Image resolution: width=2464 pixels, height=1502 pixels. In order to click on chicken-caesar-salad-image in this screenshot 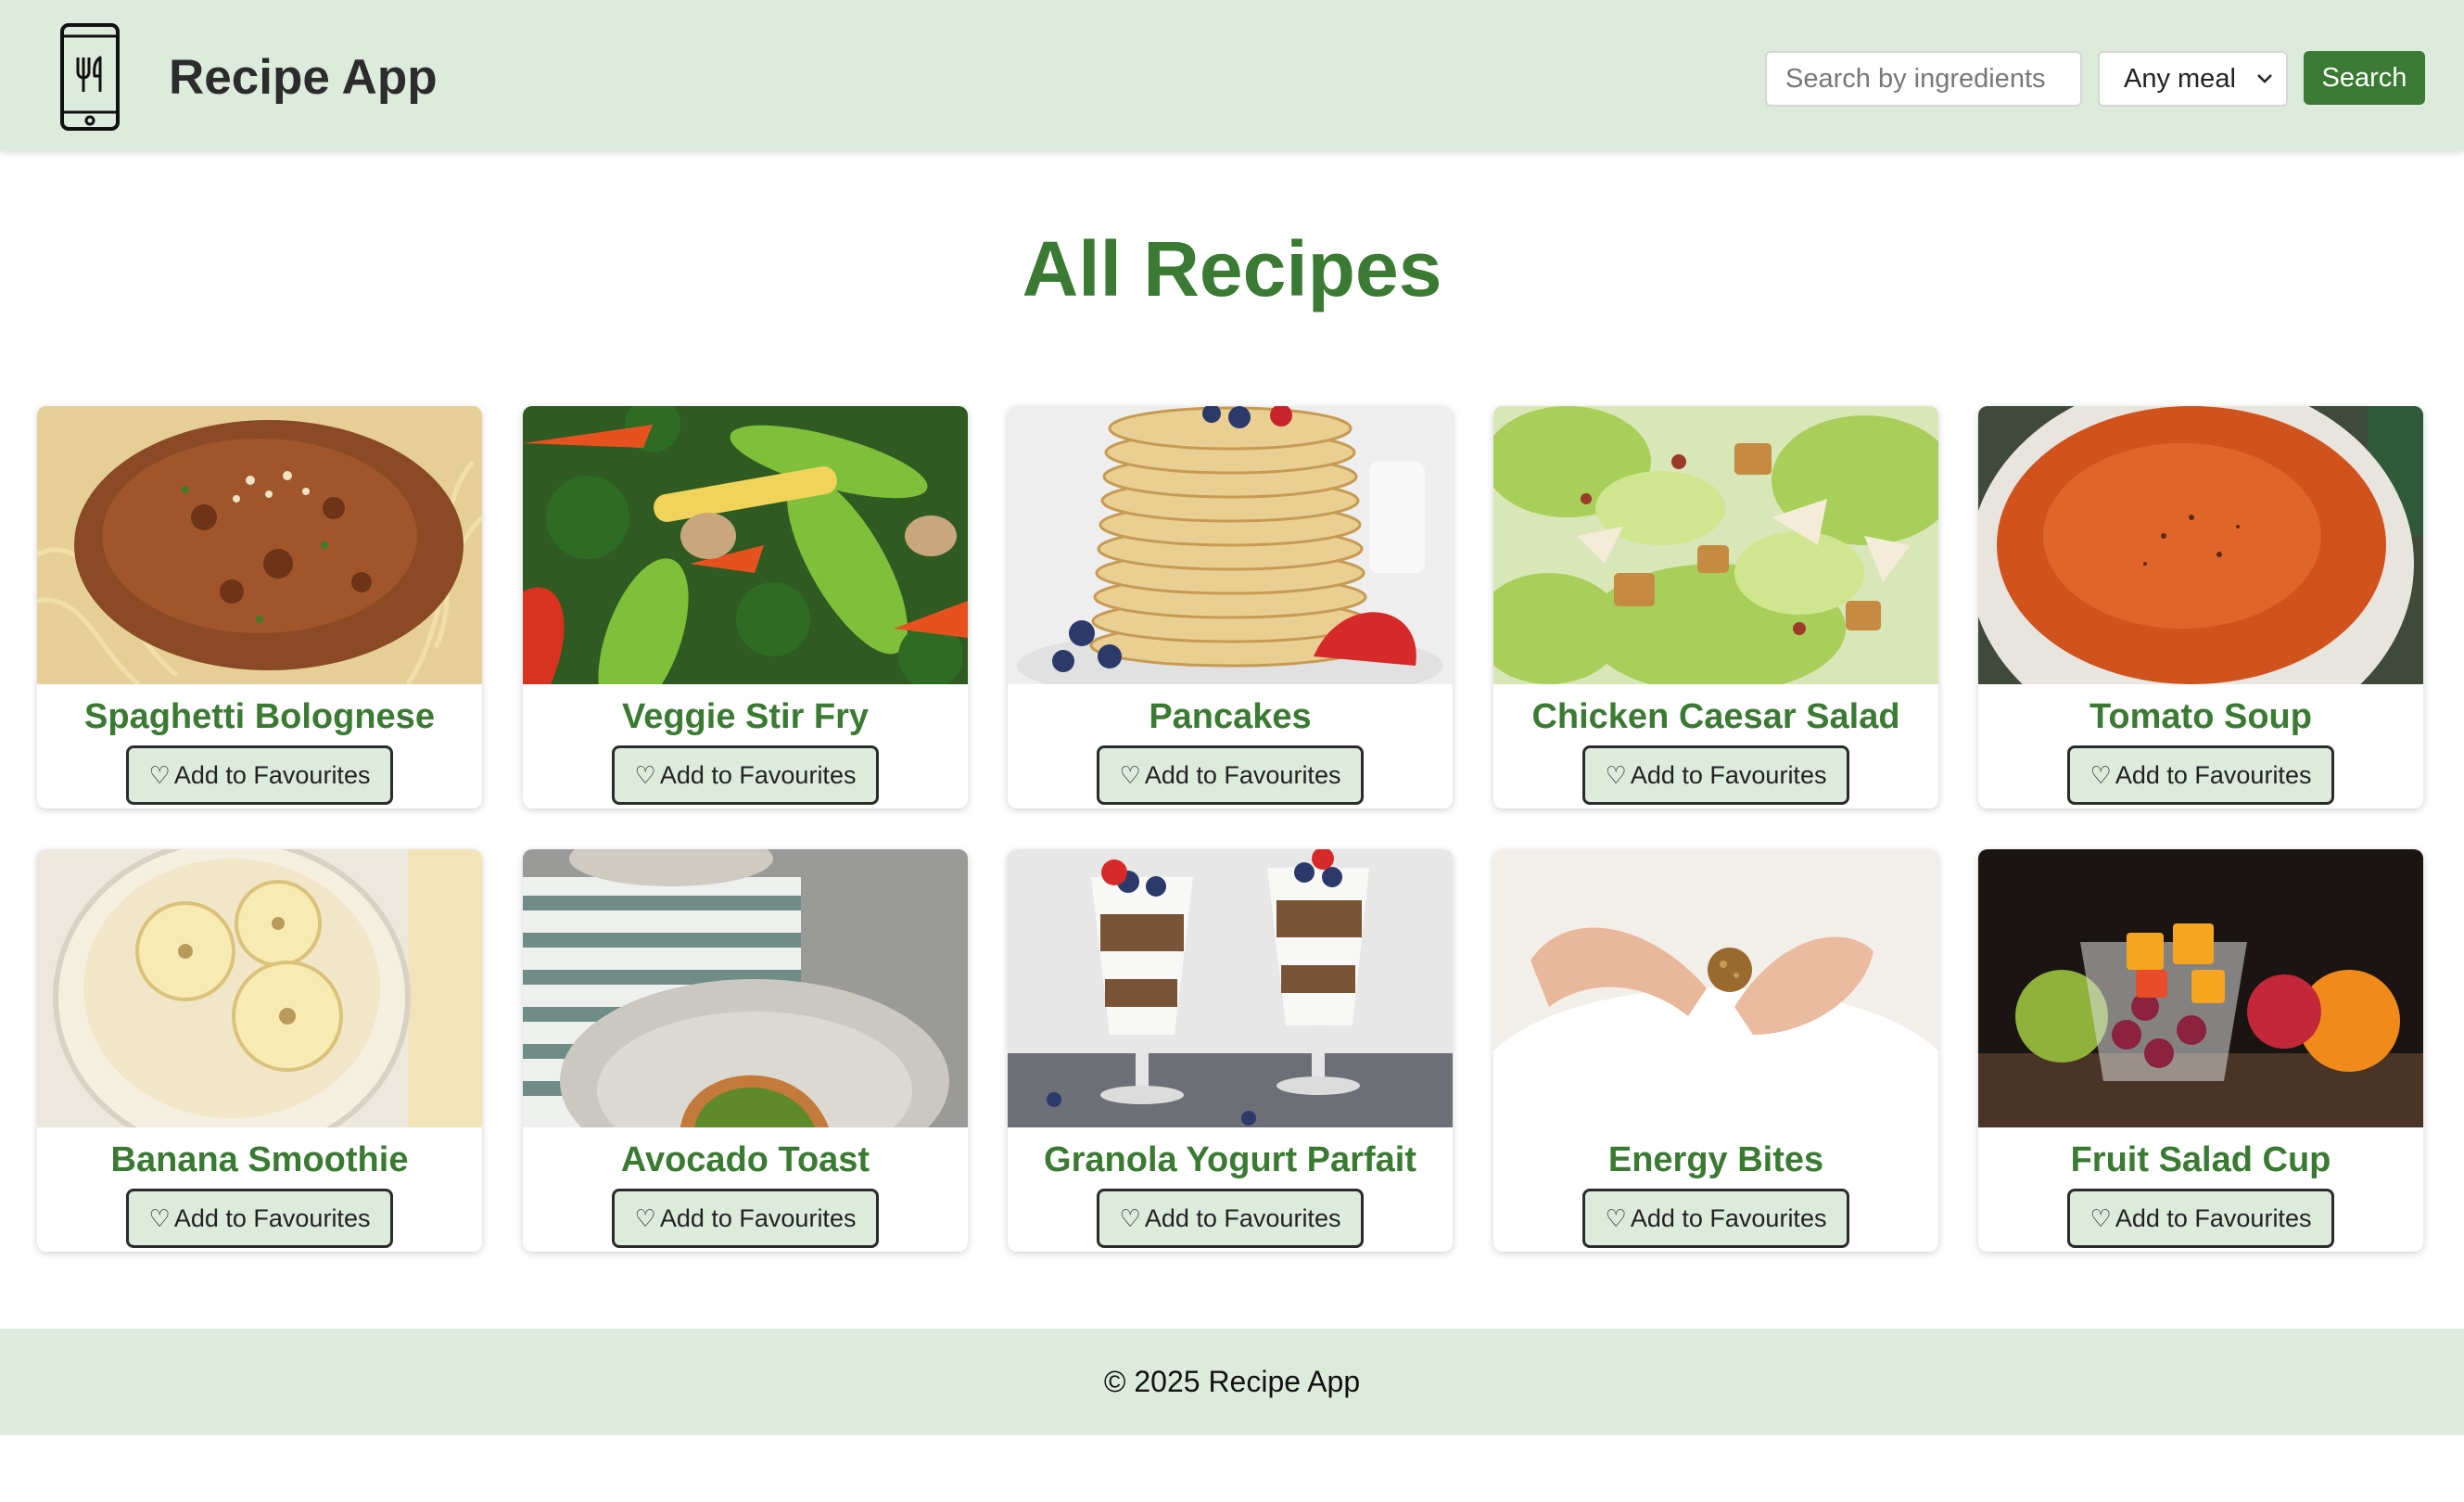, I will do `click(1715, 545)`.